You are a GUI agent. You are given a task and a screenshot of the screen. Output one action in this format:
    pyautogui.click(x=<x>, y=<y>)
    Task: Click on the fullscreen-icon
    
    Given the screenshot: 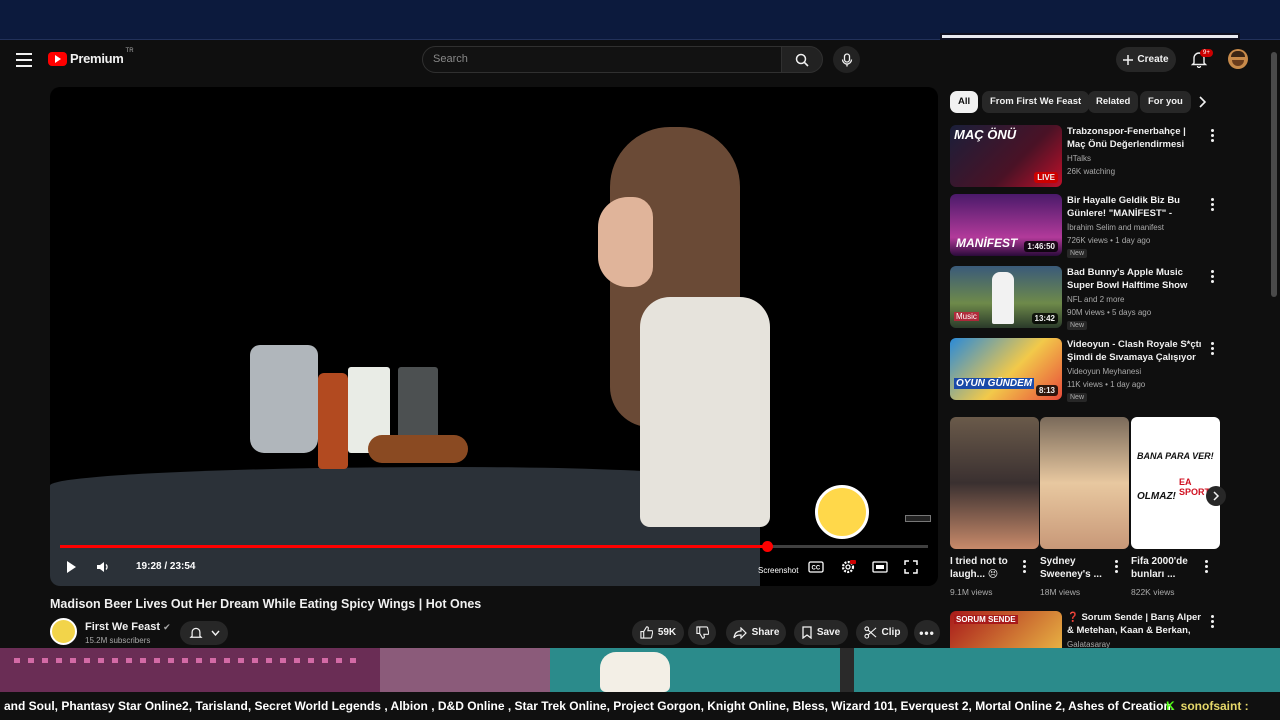 What is the action you would take?
    pyautogui.click(x=911, y=567)
    